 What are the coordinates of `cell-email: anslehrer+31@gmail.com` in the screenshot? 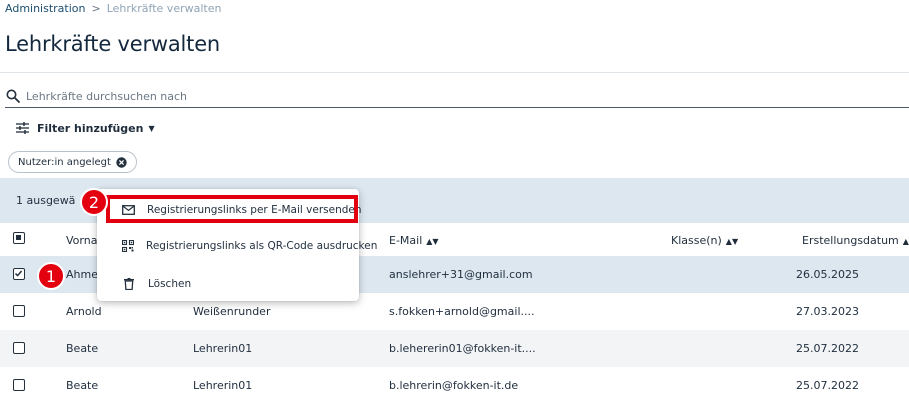 It's located at (461, 274).